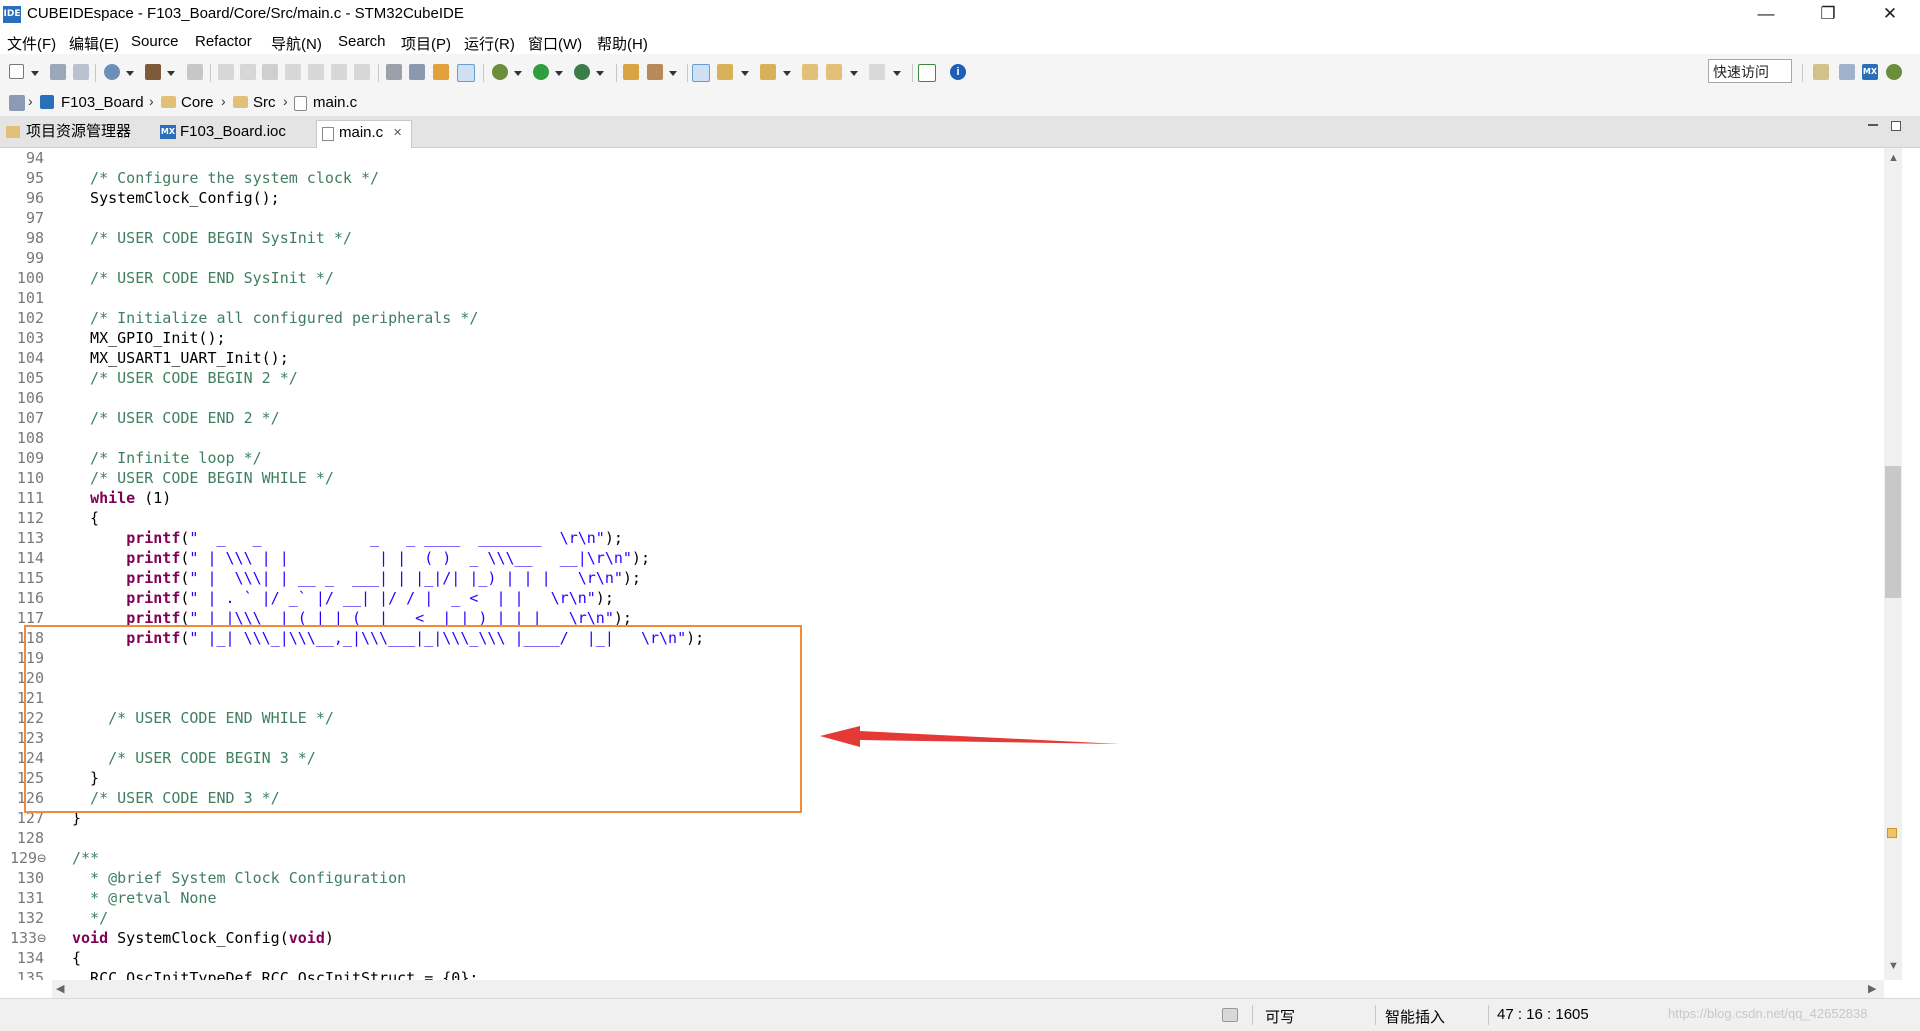  What do you see at coordinates (912, 73) in the screenshot?
I see `toolbar-separator` at bounding box center [912, 73].